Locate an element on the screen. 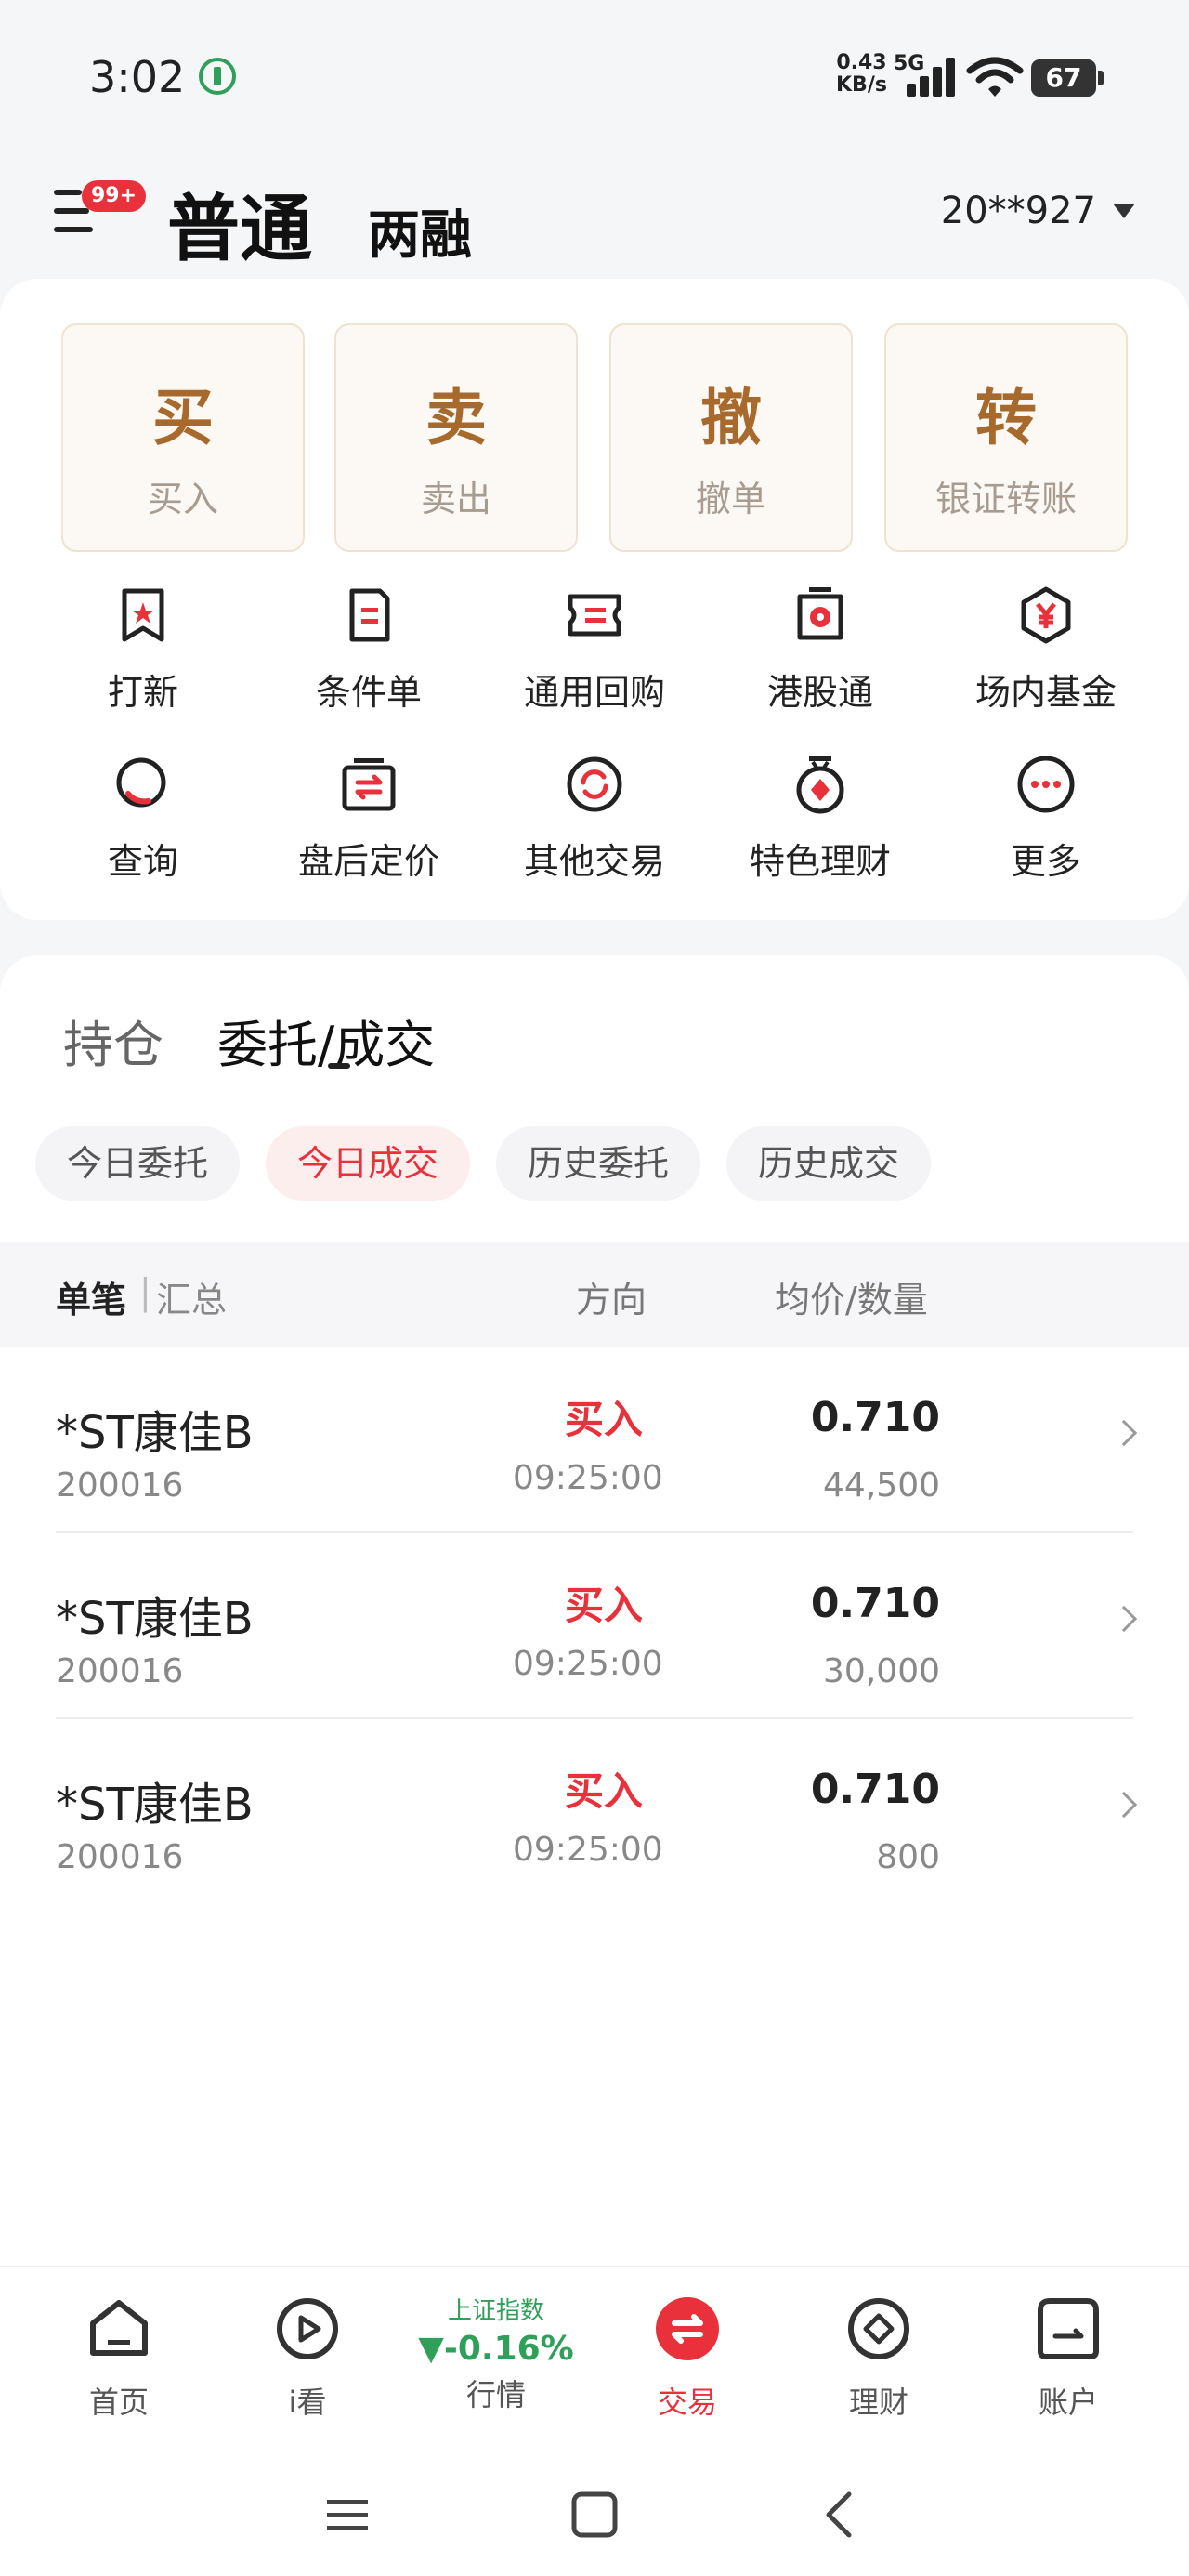 The width and height of the screenshot is (1189, 2576). sell-char: 卖 is located at coordinates (456, 417).